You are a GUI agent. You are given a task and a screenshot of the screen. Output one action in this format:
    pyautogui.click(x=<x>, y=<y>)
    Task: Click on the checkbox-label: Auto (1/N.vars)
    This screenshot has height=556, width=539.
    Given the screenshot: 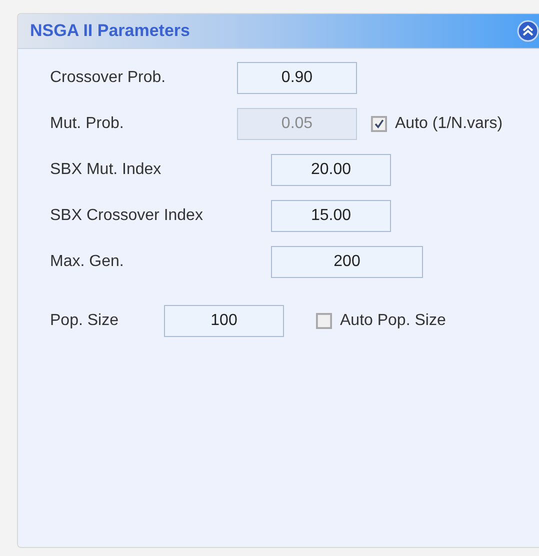 What is the action you would take?
    pyautogui.click(x=449, y=124)
    